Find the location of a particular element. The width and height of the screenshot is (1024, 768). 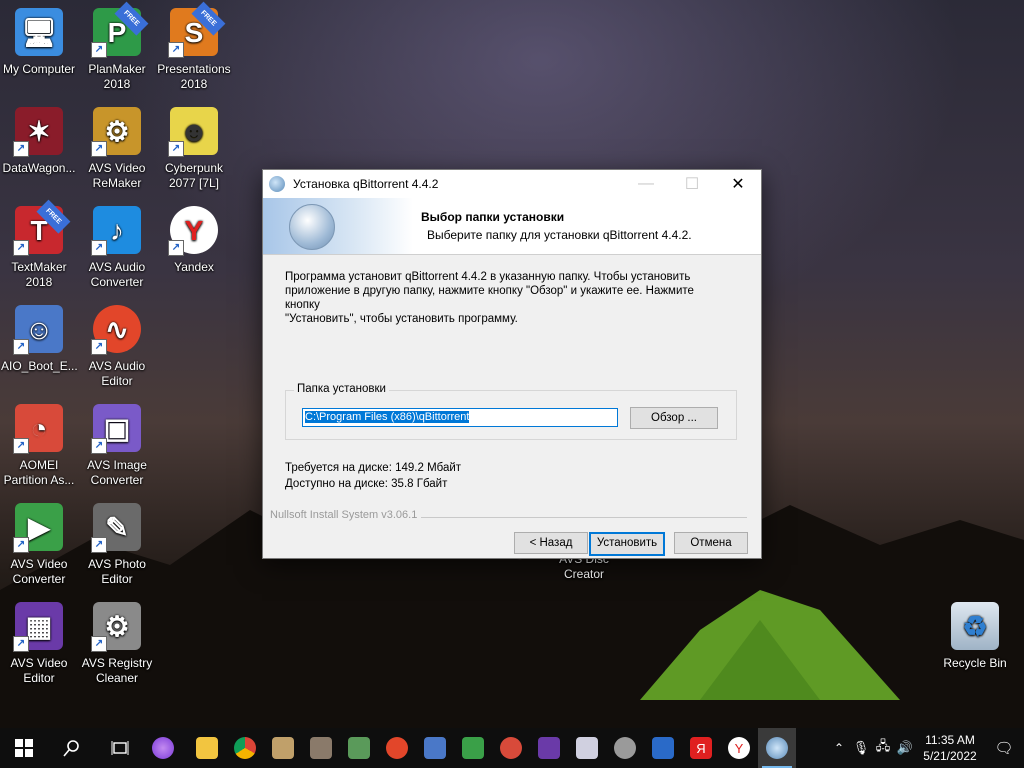

desktop-icon-yandex: Y ↗ Yandex is located at coordinates (194, 240).